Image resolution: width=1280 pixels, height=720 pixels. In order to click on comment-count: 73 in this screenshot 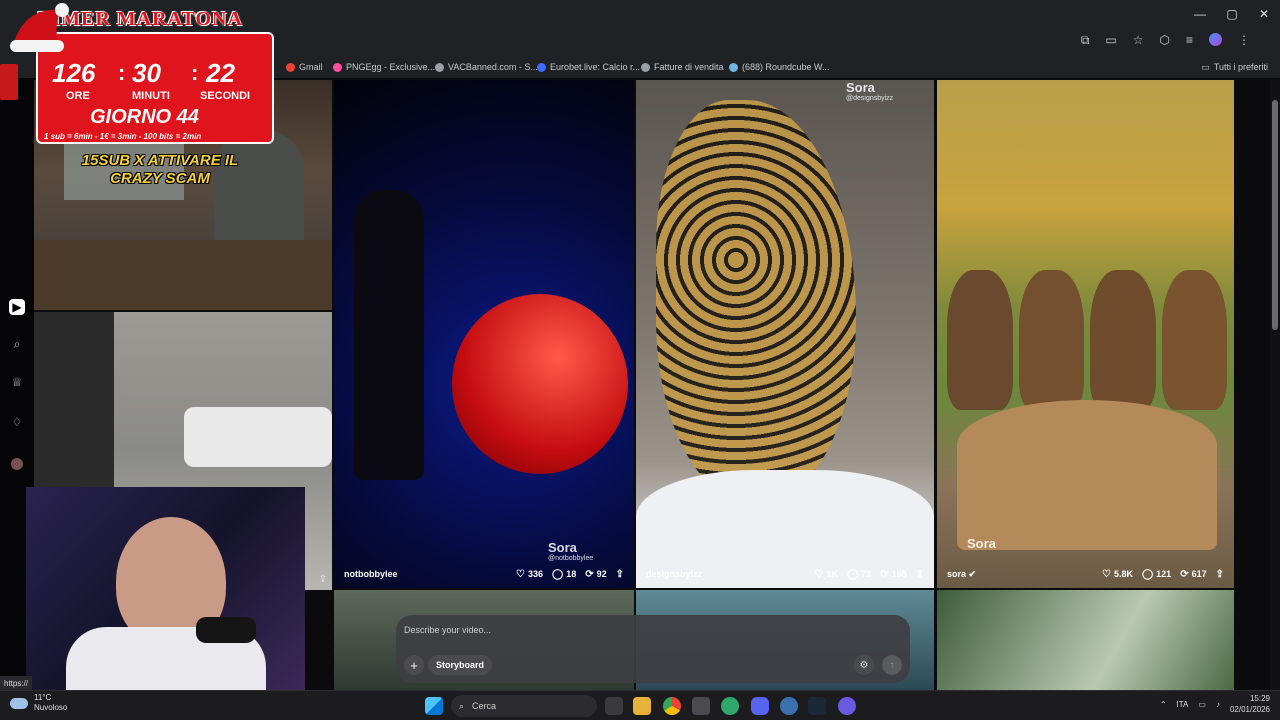, I will do `click(866, 574)`.